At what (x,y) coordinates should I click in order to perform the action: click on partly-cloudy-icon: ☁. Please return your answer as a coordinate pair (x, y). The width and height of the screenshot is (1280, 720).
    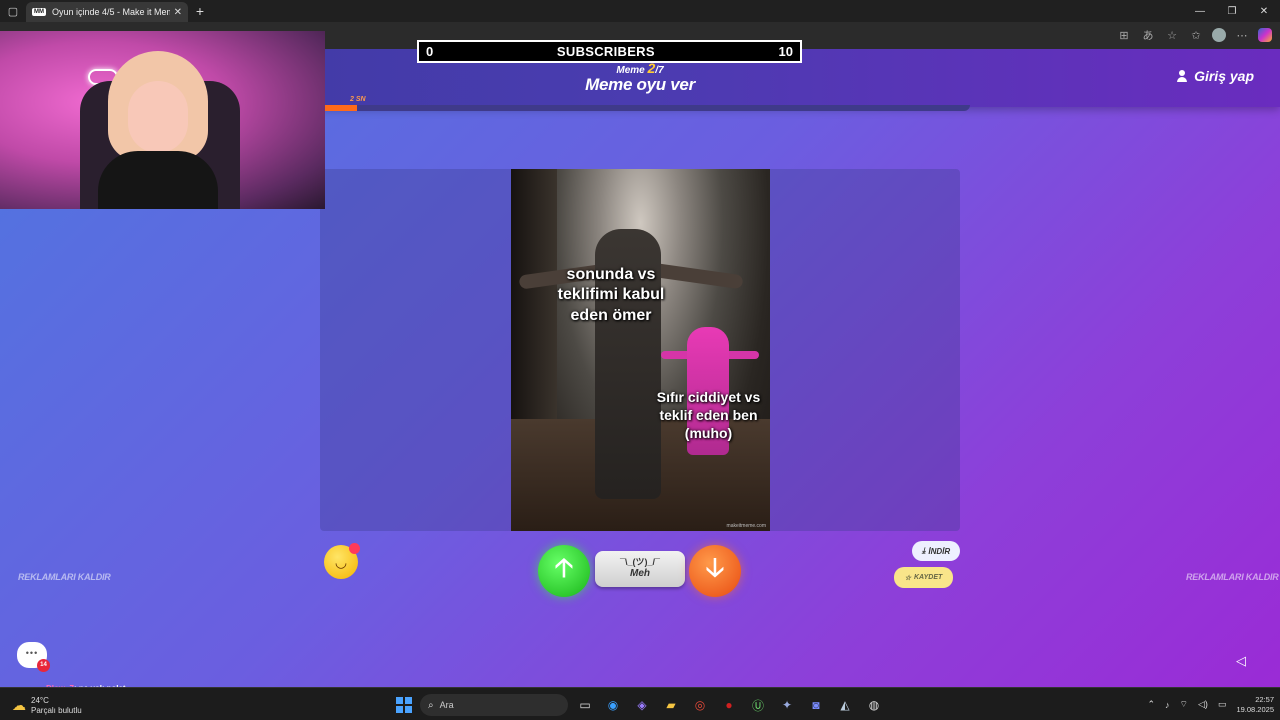
    Looking at the image, I should click on (19, 705).